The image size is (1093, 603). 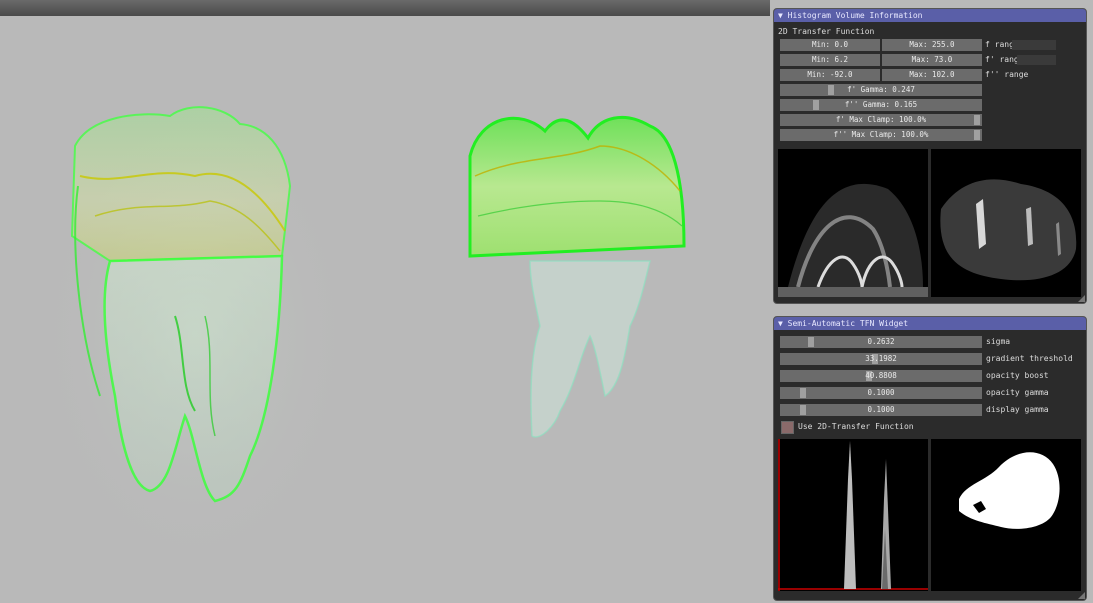 What do you see at coordinates (932, 45) in the screenshot?
I see `f-max-field: Max: 255.0` at bounding box center [932, 45].